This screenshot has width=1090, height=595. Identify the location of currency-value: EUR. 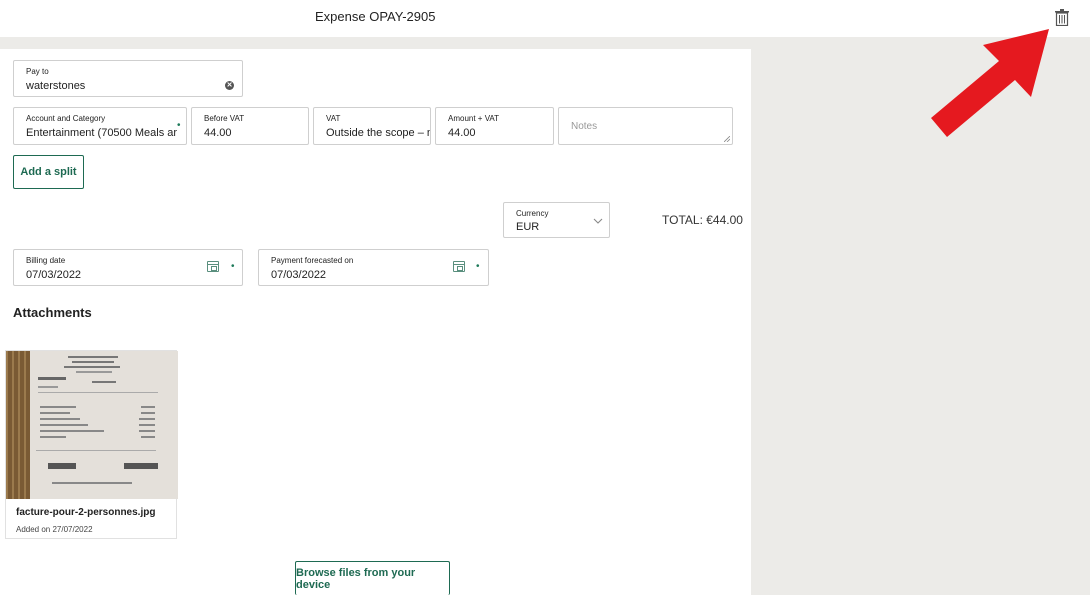
(528, 227).